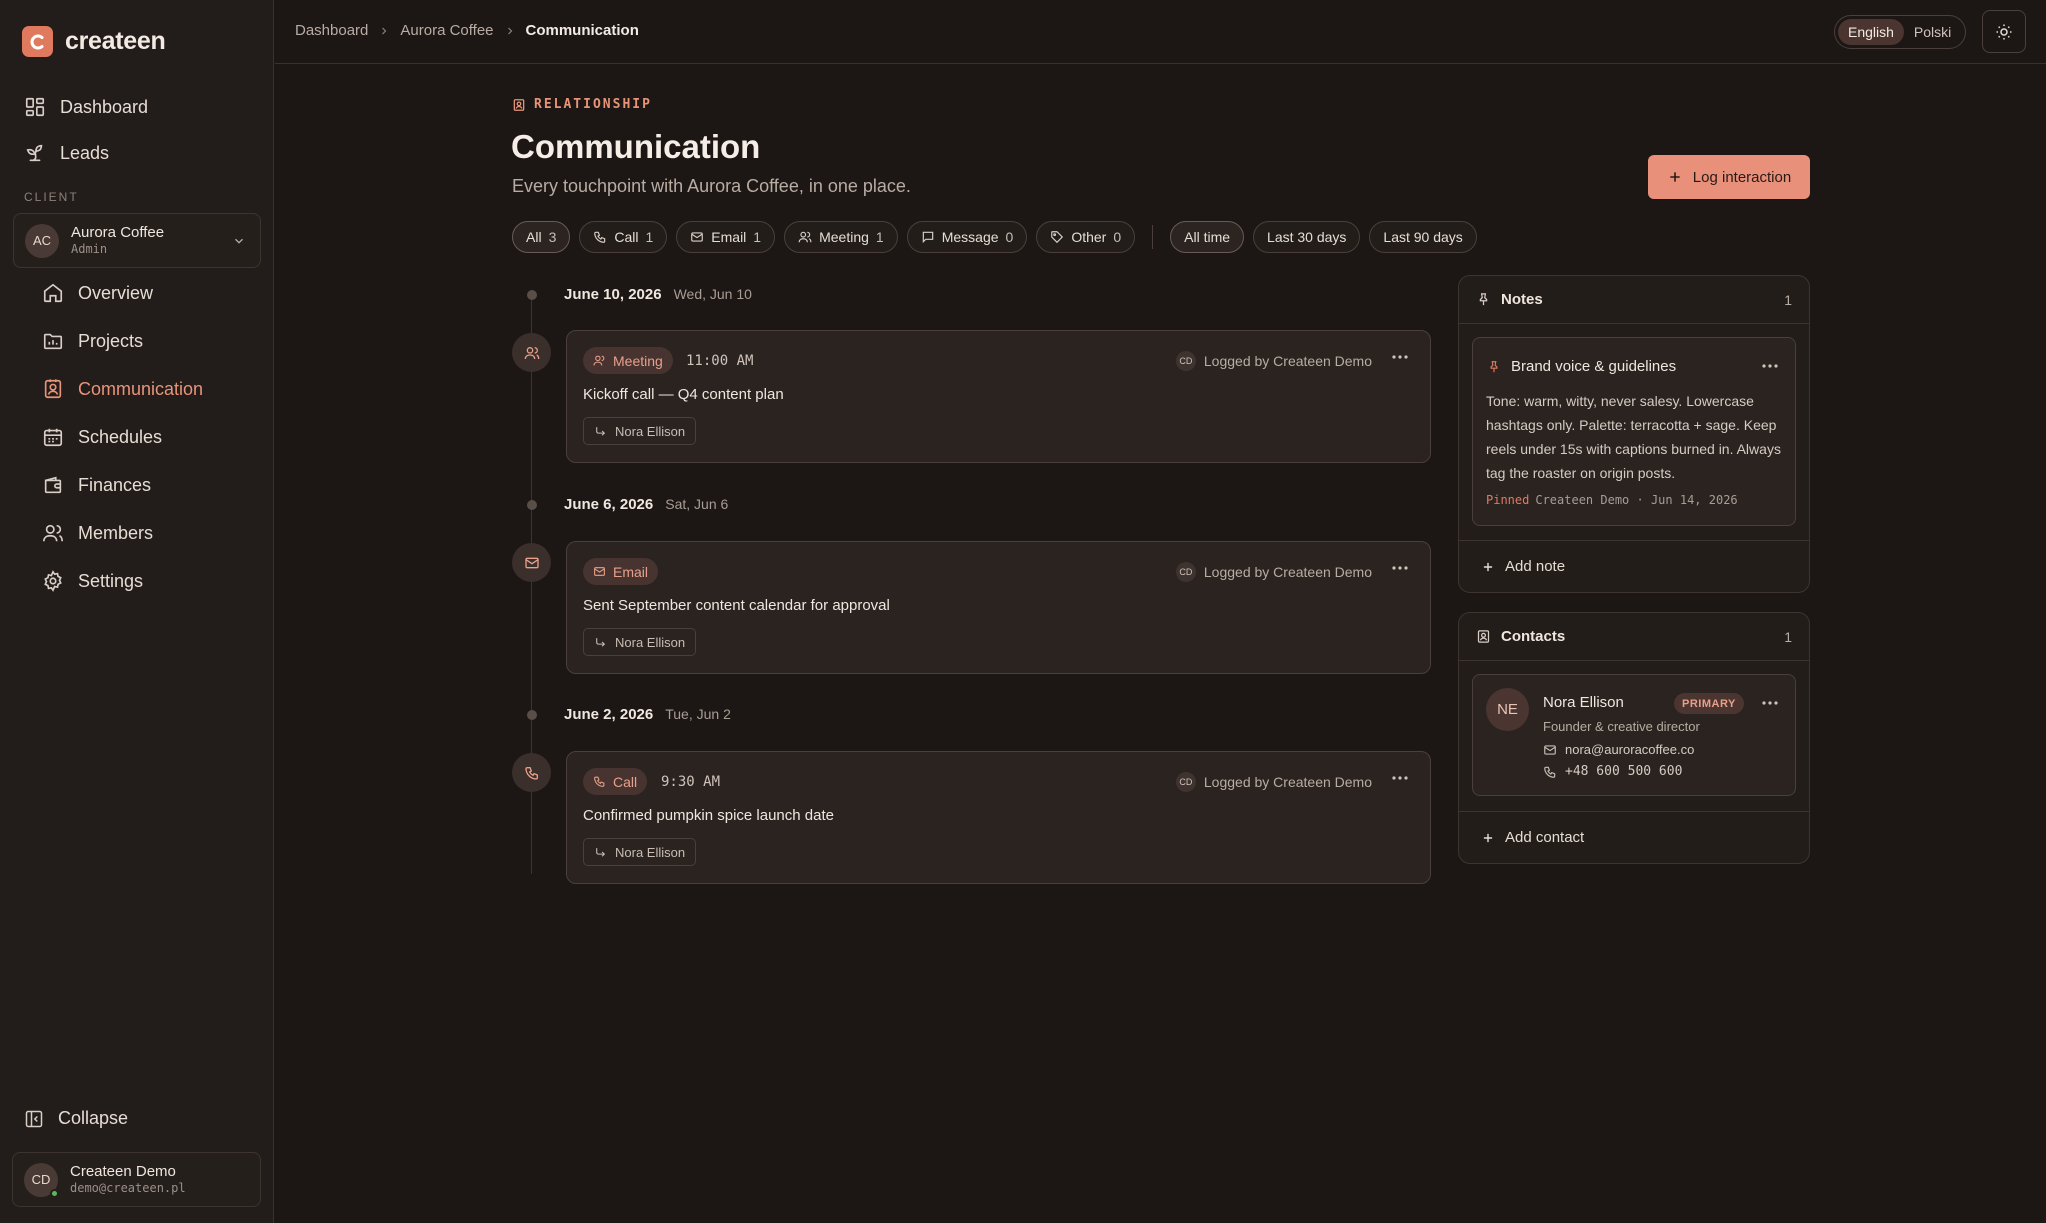 This screenshot has width=2046, height=1223. What do you see at coordinates (1630, 749) in the screenshot?
I see `contact-email: nora@auroracoffee.co` at bounding box center [1630, 749].